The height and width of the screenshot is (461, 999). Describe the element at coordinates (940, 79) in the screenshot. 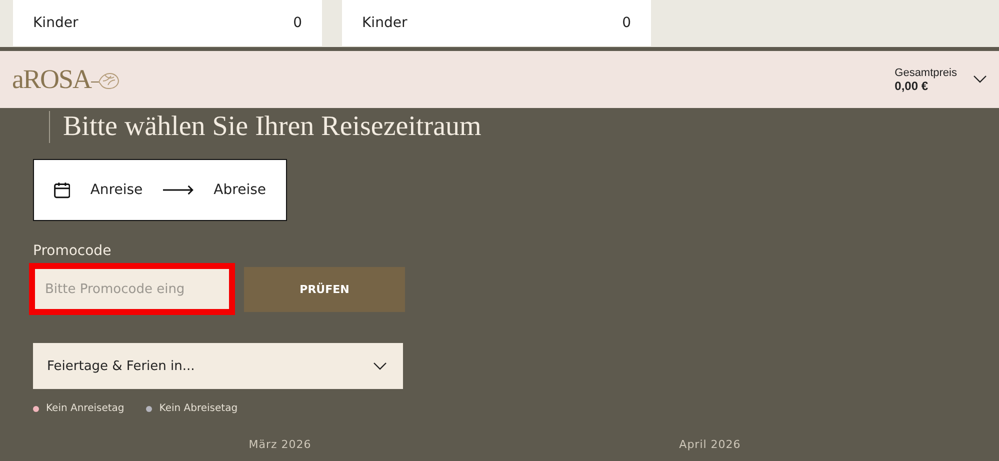

I see `total-price-toggle: Gesamtpreis 0,00 €` at that location.